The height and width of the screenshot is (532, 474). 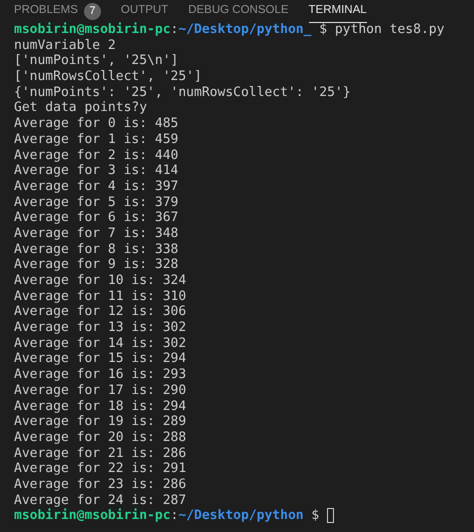 I want to click on output-line: Average for 17 is: 290, so click(x=100, y=390).